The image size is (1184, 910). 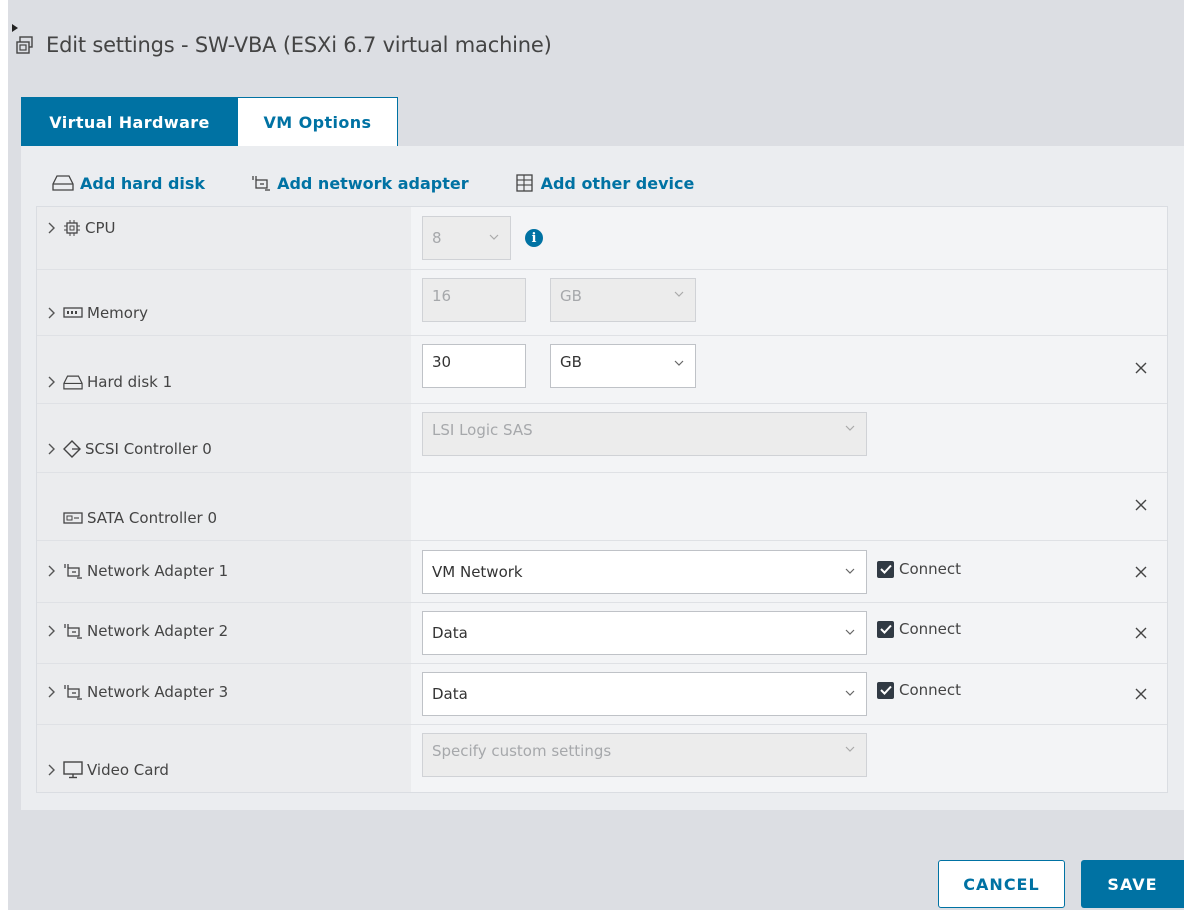 I want to click on left-edge, so click(x=4, y=455).